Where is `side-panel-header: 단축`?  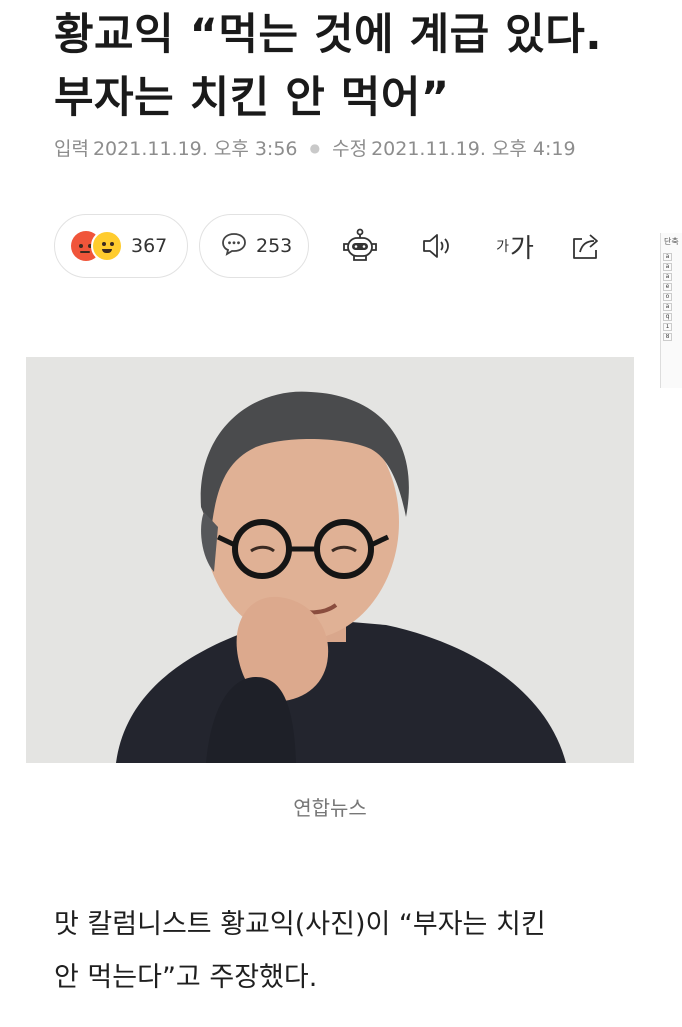 side-panel-header: 단축 is located at coordinates (671, 241).